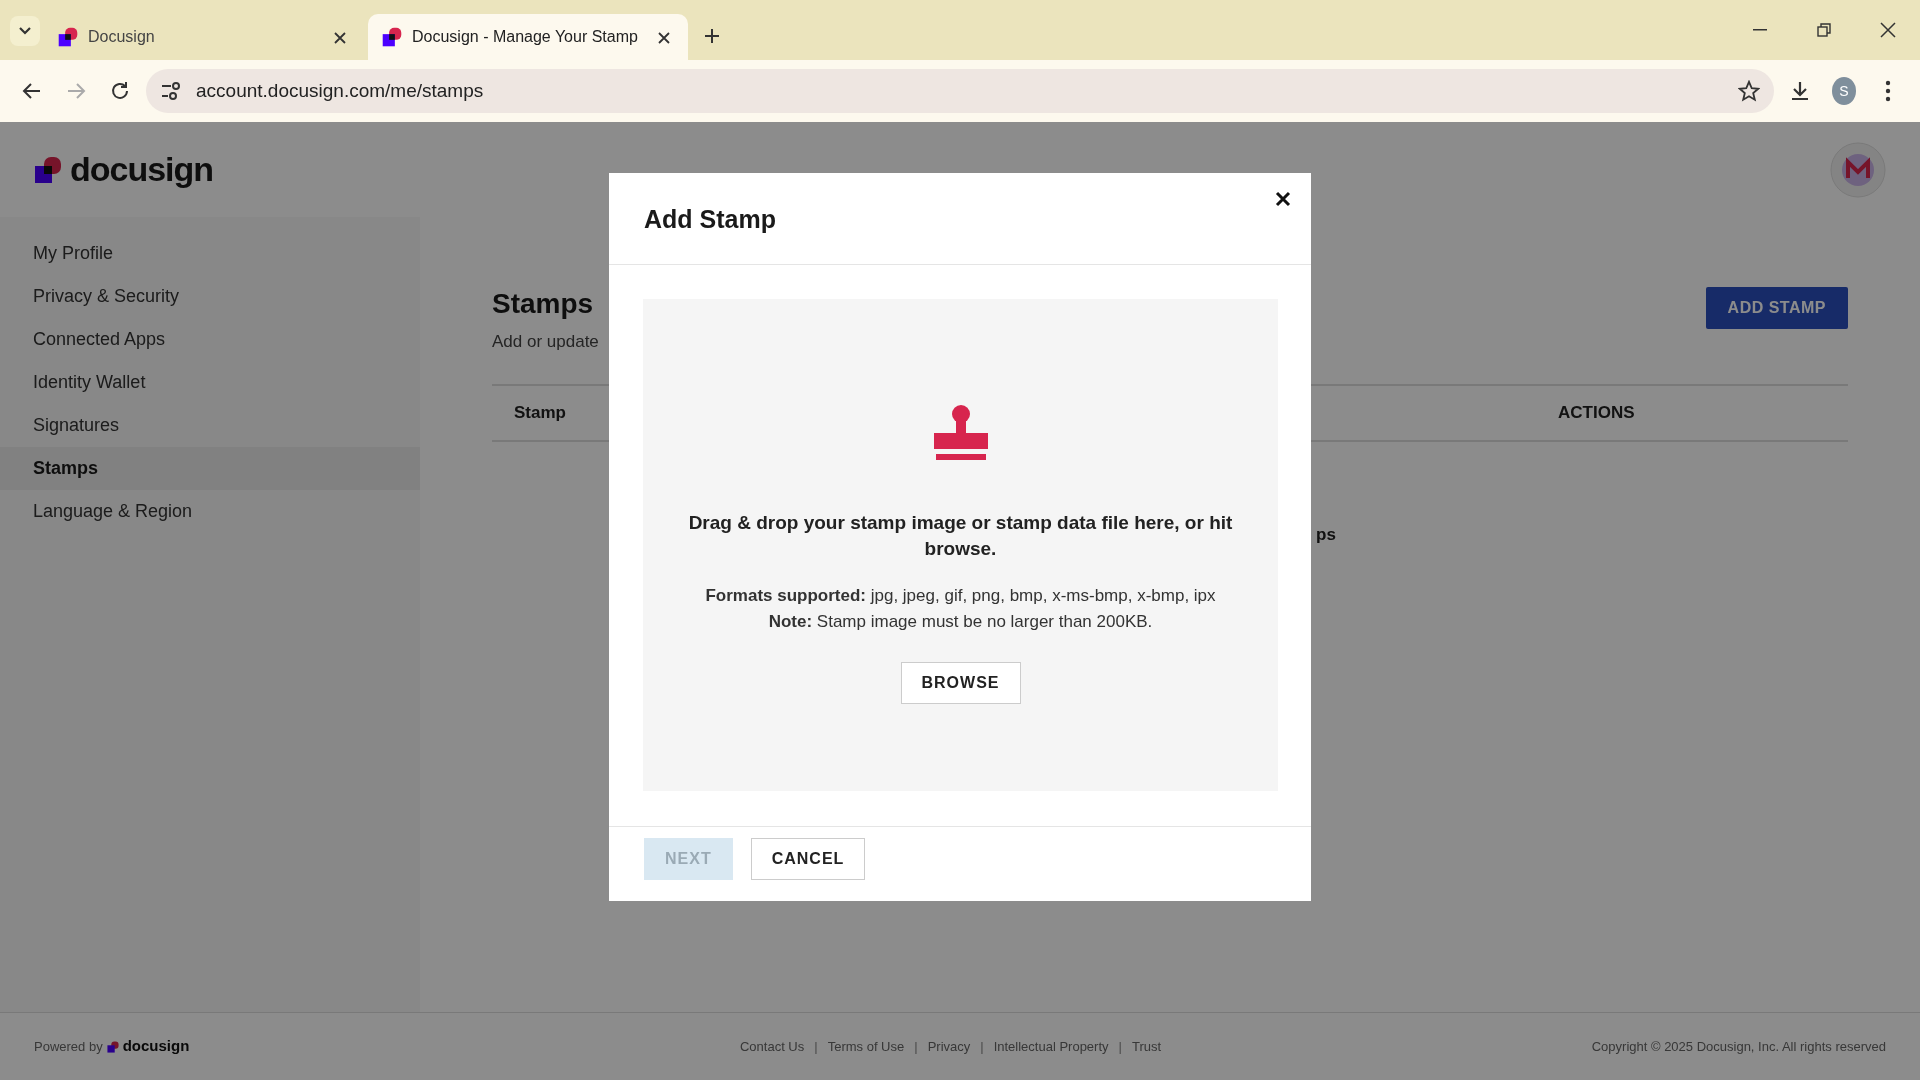 This screenshot has width=1920, height=1080. I want to click on menu-icon, so click(1888, 91).